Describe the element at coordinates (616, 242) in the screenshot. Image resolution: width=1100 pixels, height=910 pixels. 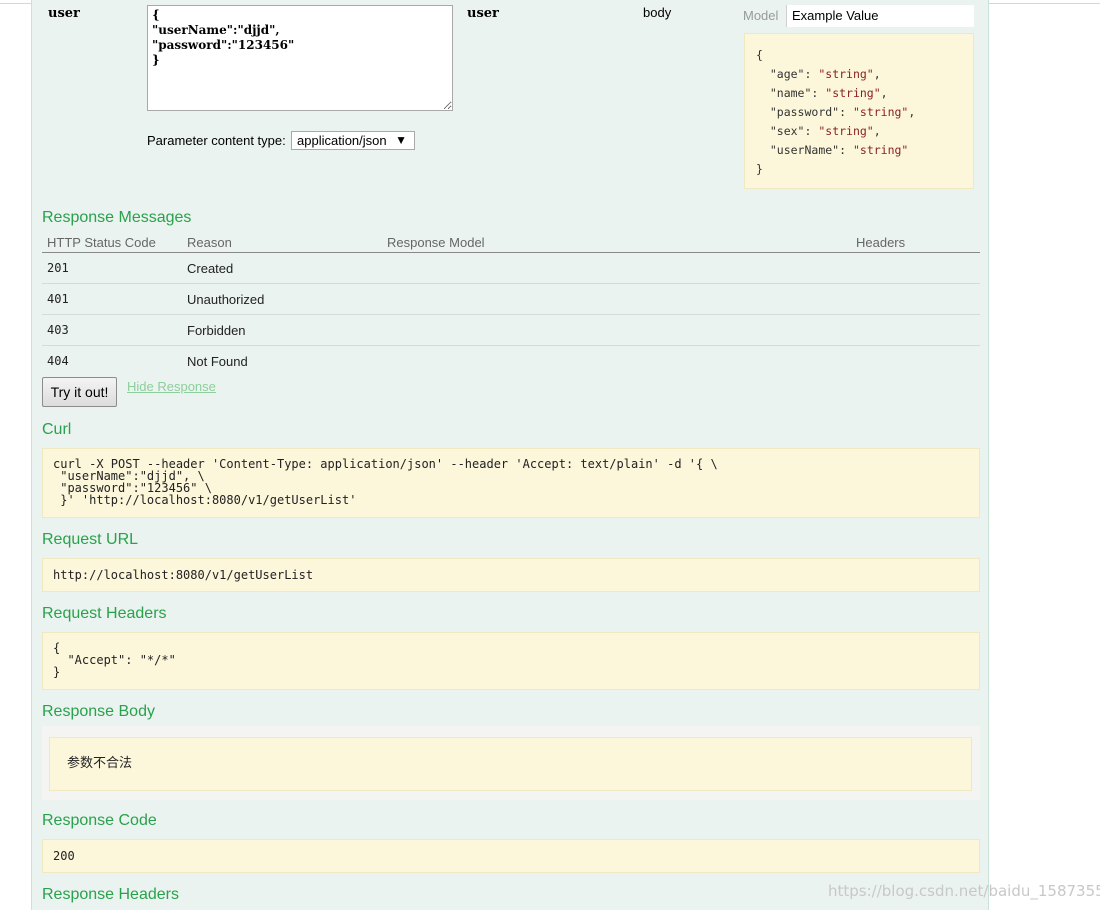
I see `column-header: Response Model` at that location.